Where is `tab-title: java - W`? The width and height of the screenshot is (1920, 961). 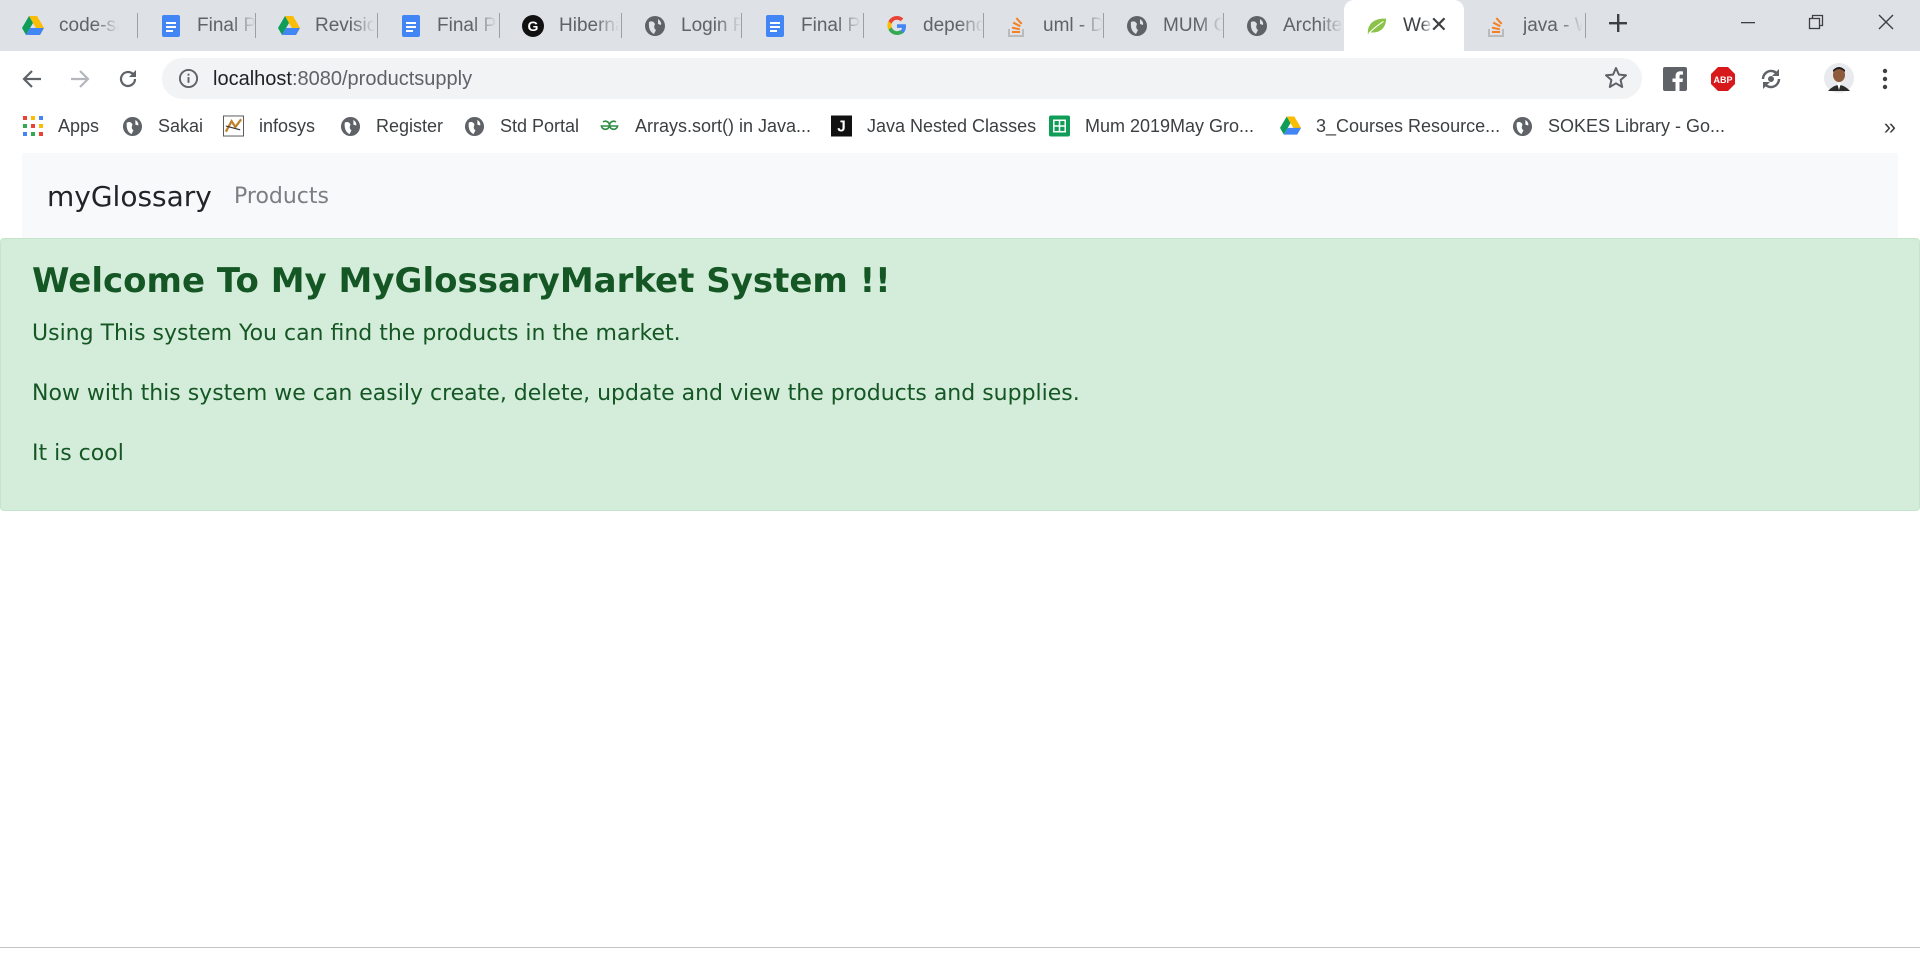
tab-title: java - W is located at coordinates (1553, 25).